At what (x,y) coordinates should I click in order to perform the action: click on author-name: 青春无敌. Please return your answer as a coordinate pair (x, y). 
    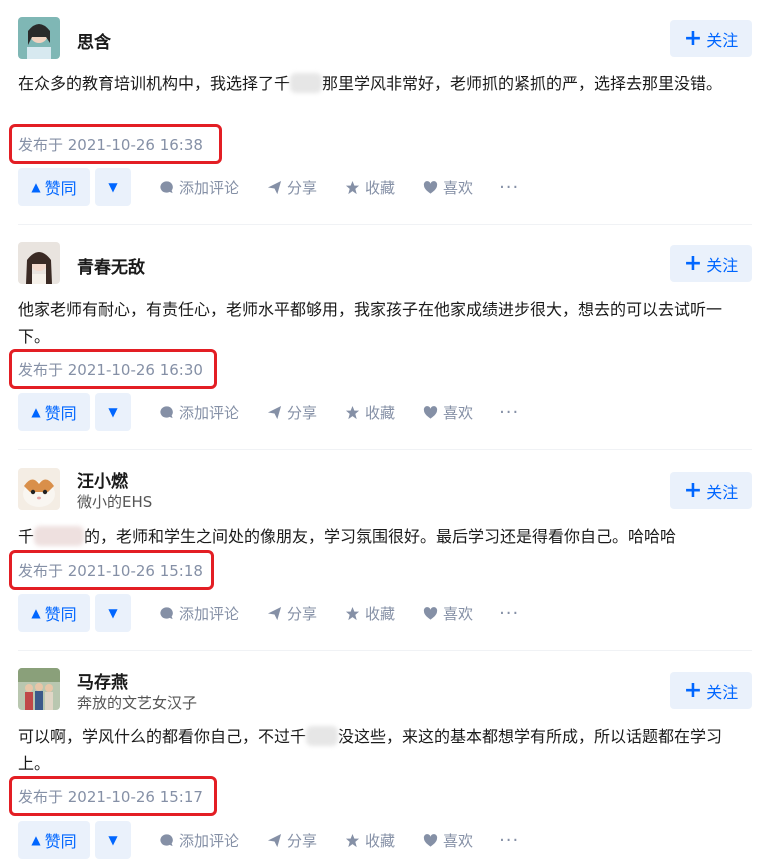
    Looking at the image, I should click on (111, 265).